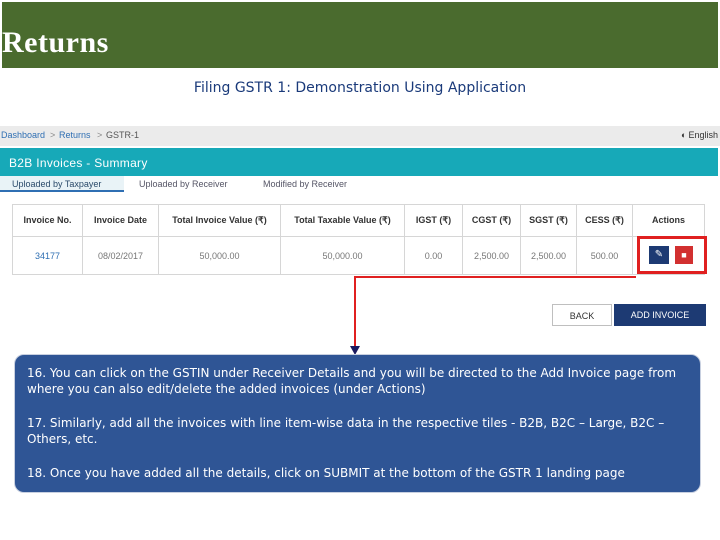  I want to click on breadcrumb-dashboard: Dashboard, so click(23, 135).